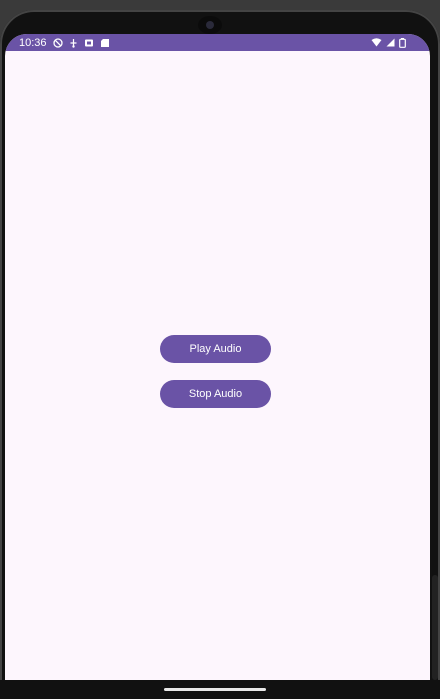 The height and width of the screenshot is (699, 440). I want to click on do-not-disturb-icon, so click(57, 42).